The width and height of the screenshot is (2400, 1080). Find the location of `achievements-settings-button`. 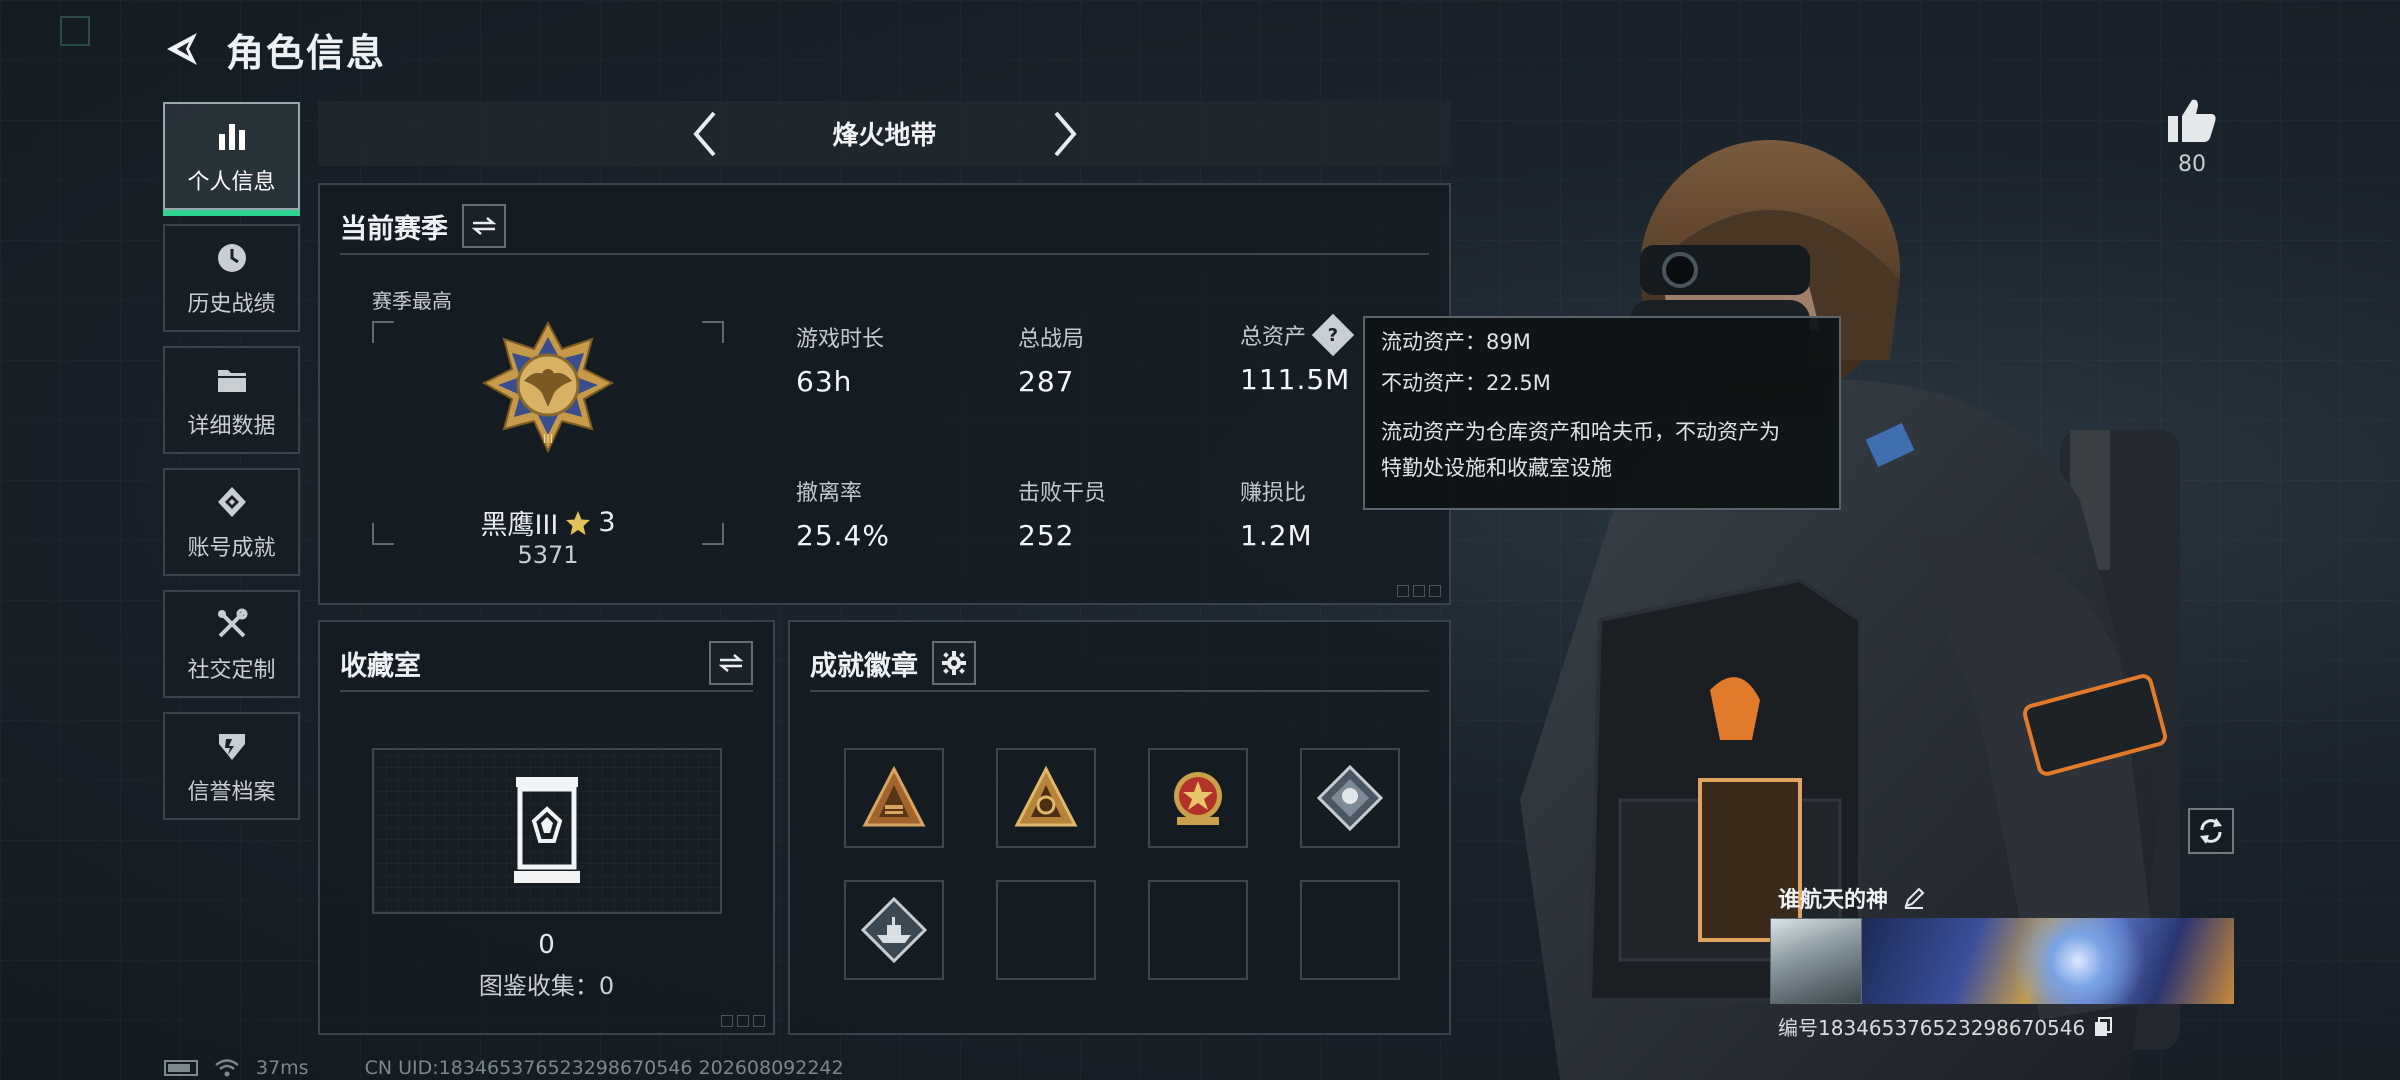

achievements-settings-button is located at coordinates (954, 663).